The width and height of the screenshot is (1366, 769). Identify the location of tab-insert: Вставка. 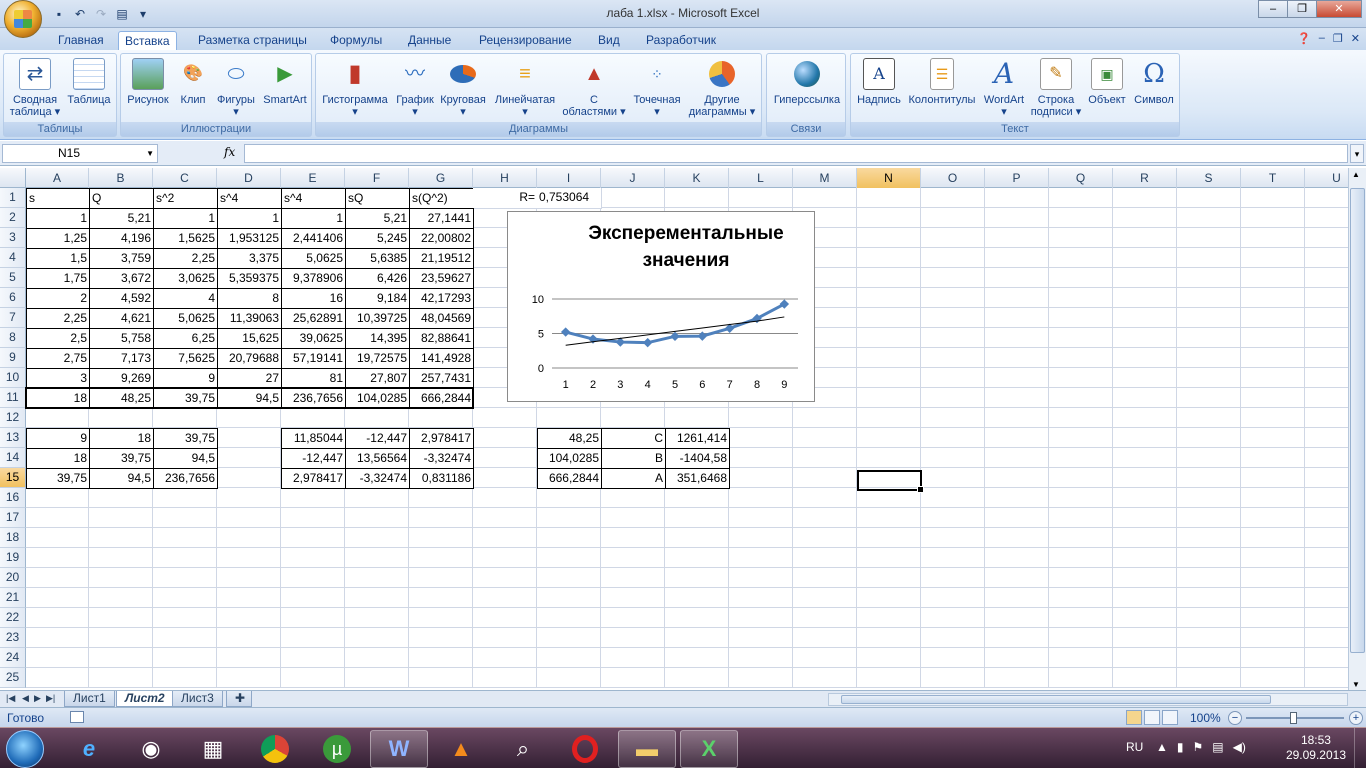
(147, 40).